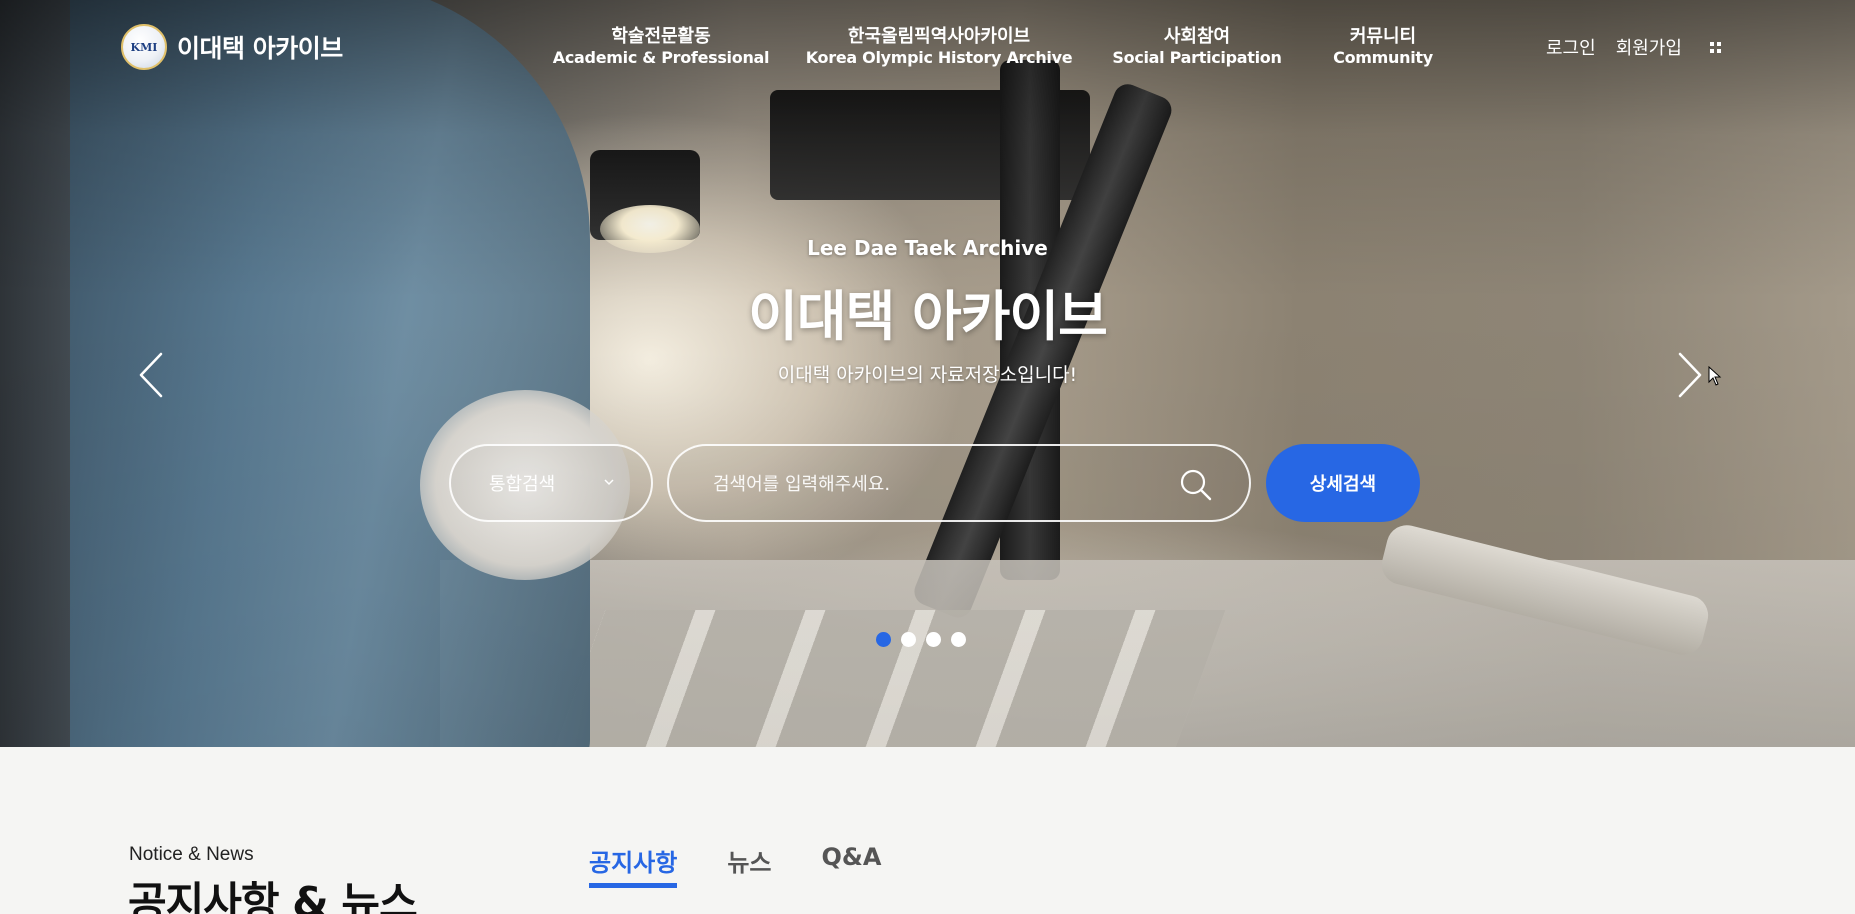  I want to click on grid-menu-icon, so click(1715, 47).